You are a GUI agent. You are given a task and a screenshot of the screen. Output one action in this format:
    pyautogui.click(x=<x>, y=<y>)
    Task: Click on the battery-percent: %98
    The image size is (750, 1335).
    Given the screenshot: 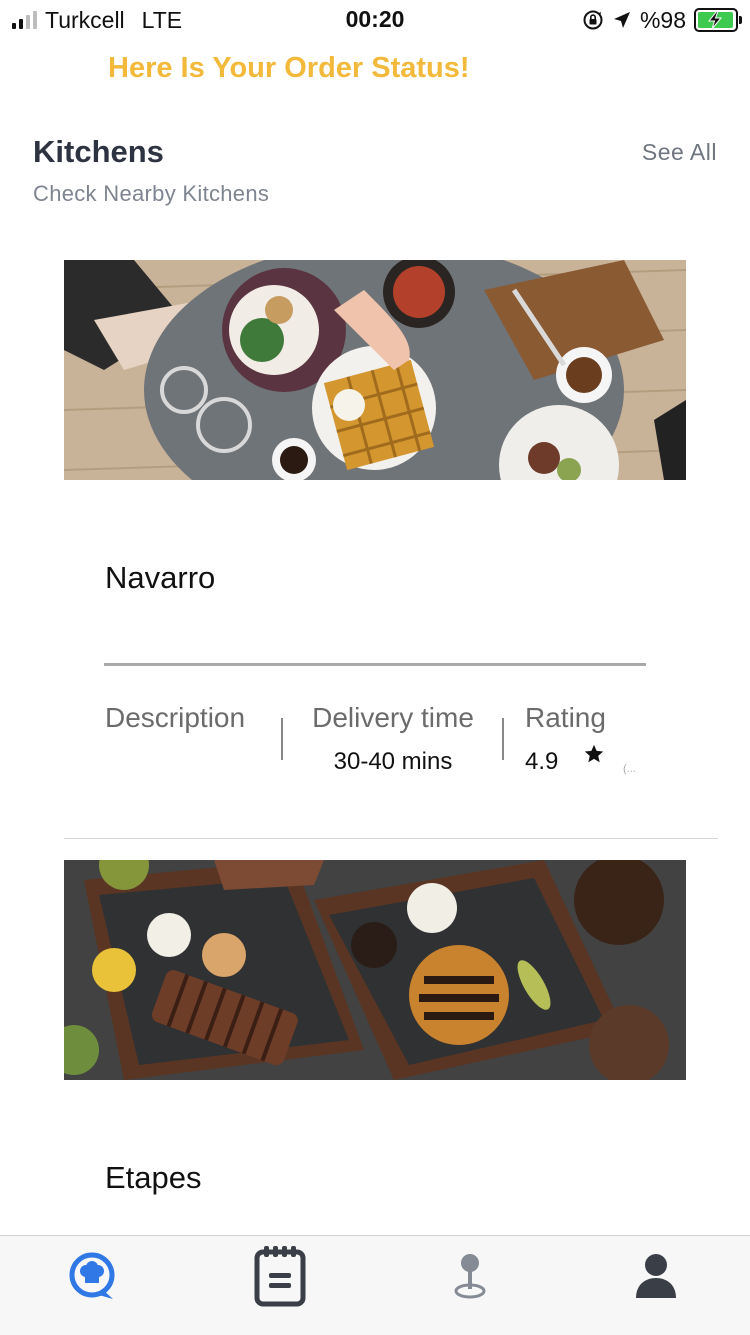 What is the action you would take?
    pyautogui.click(x=662, y=19)
    